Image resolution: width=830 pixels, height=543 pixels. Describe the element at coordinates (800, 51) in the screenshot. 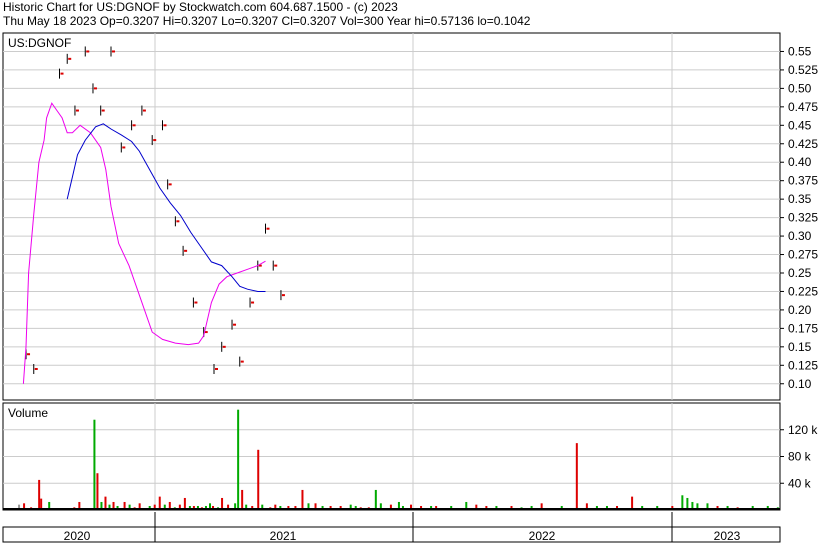

I see `price-tick-label: 0.55` at that location.